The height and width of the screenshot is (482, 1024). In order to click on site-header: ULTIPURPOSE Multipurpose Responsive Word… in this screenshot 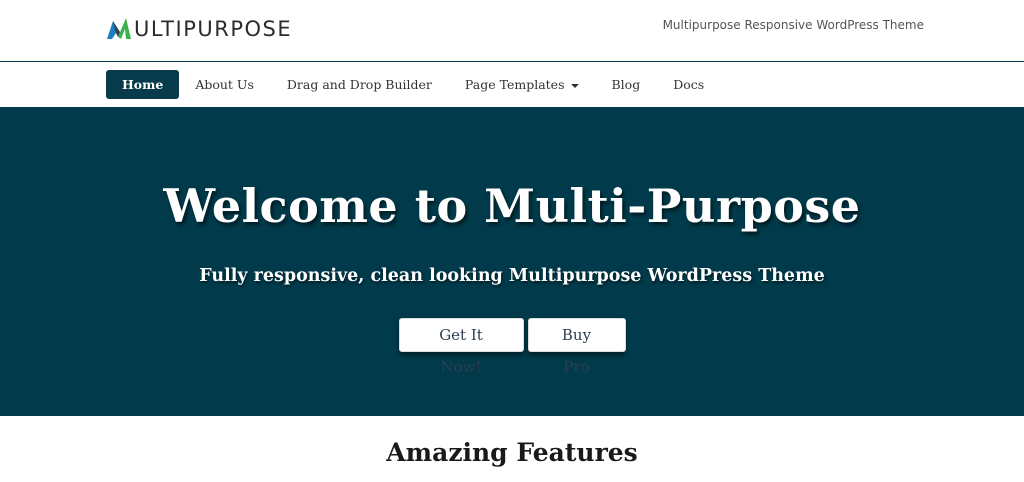, I will do `click(512, 31)`.